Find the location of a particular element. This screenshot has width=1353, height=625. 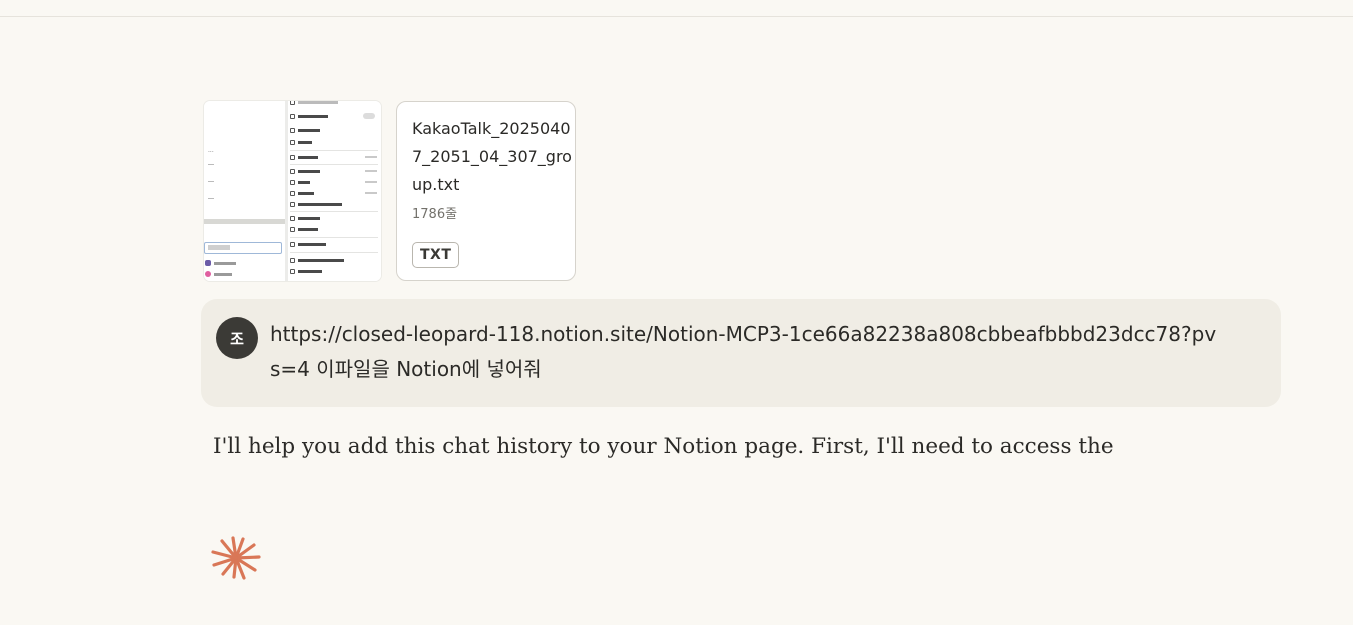

user-avatar: 조 is located at coordinates (237, 338).